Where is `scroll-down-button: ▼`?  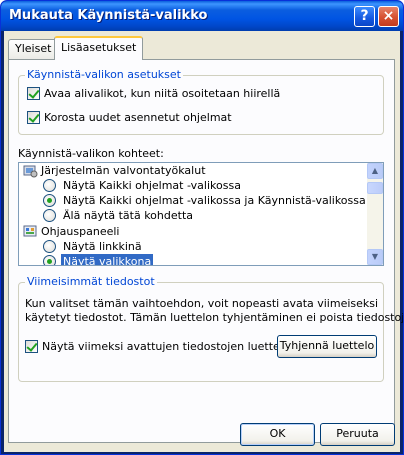
scroll-down-button: ▼ is located at coordinates (375, 257).